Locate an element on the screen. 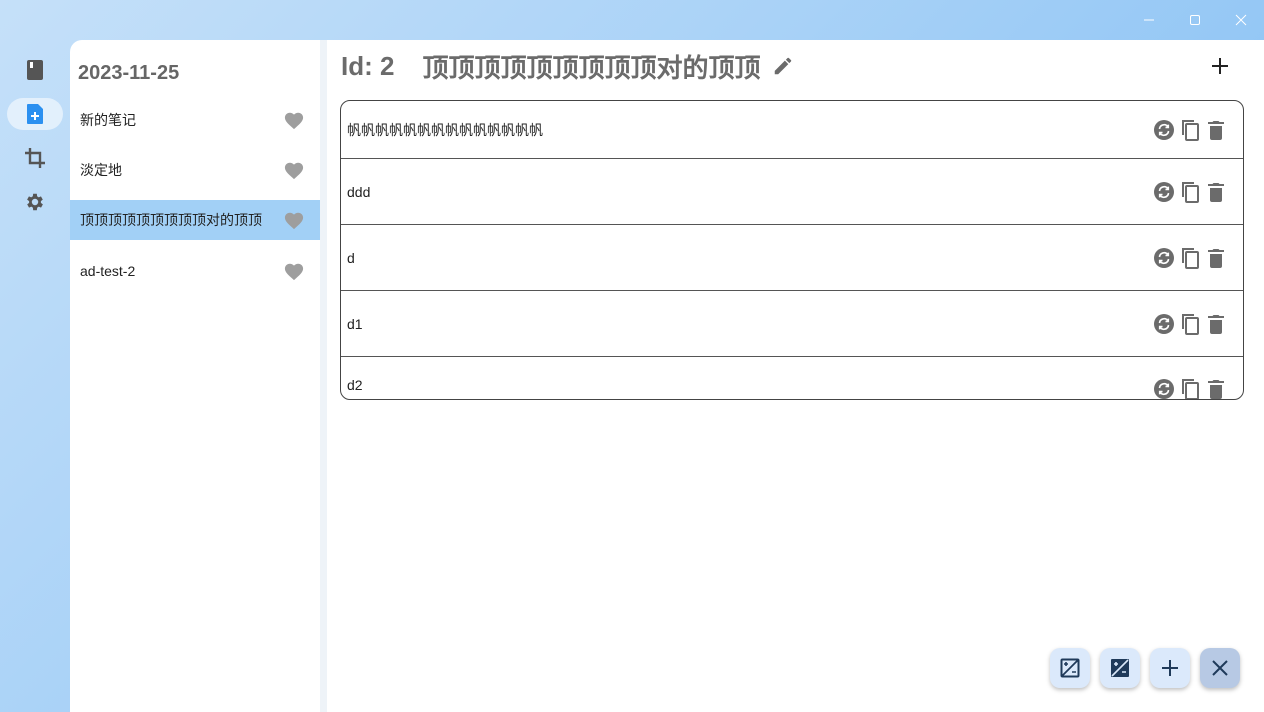 The image size is (1264, 712). rail-item-notes is located at coordinates (35, 114).